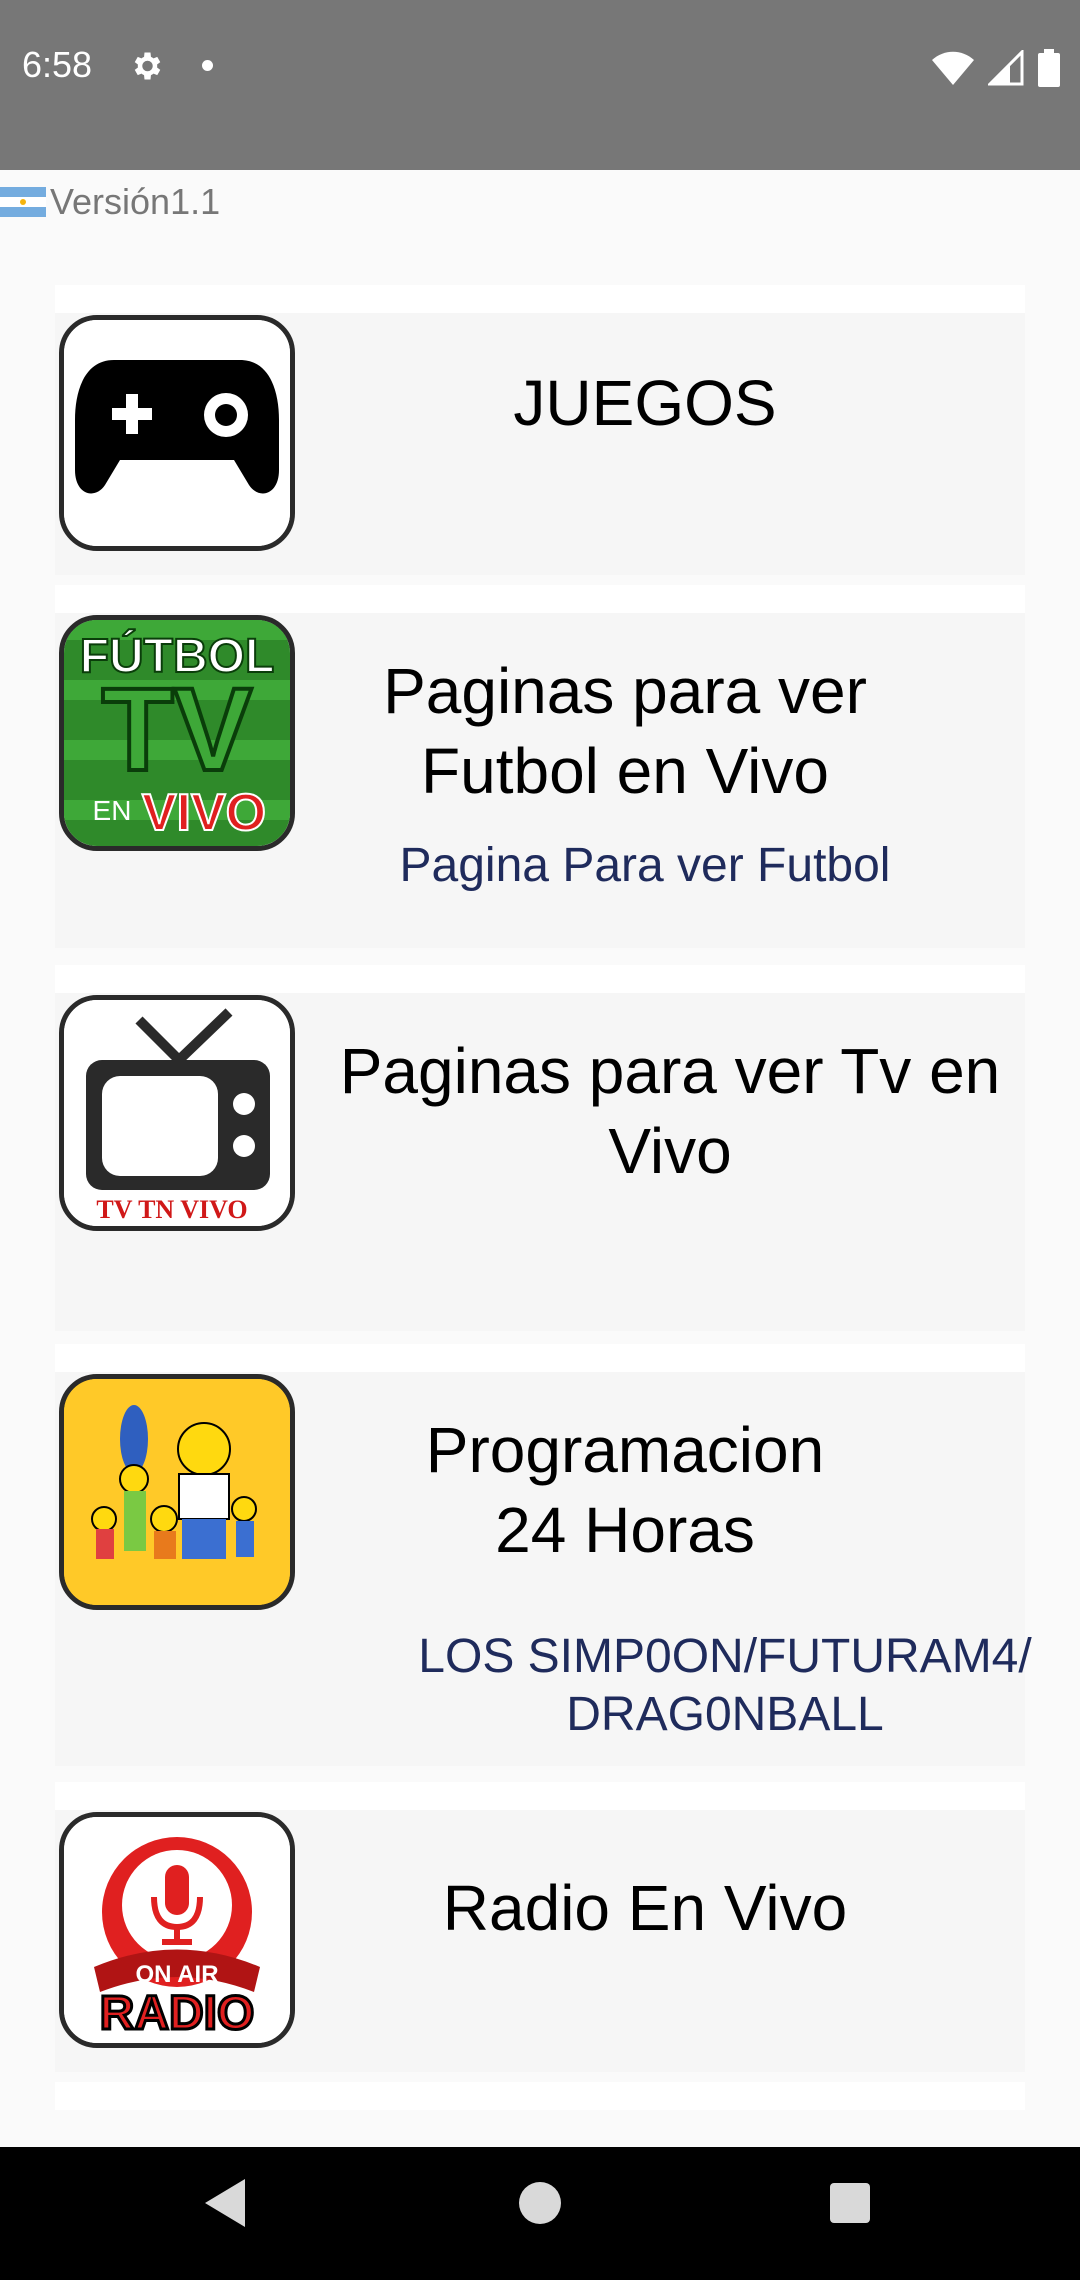  What do you see at coordinates (177, 433) in the screenshot?
I see `gamepad-icon` at bounding box center [177, 433].